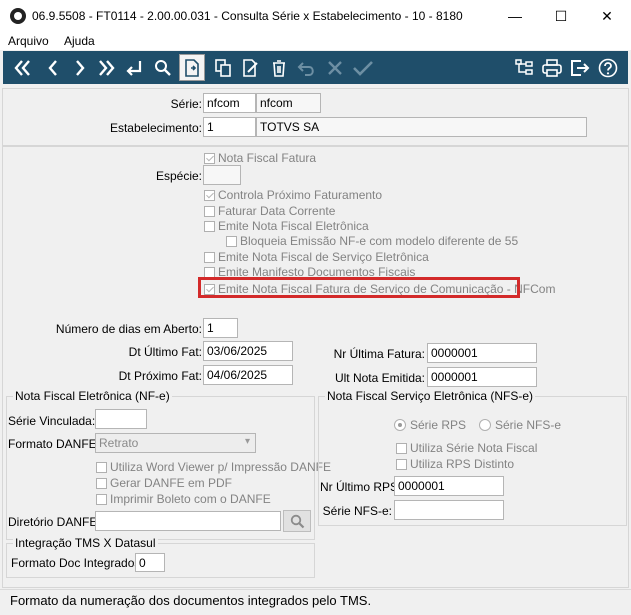 The width and height of the screenshot is (631, 615). I want to click on first-icon, so click(23, 67).